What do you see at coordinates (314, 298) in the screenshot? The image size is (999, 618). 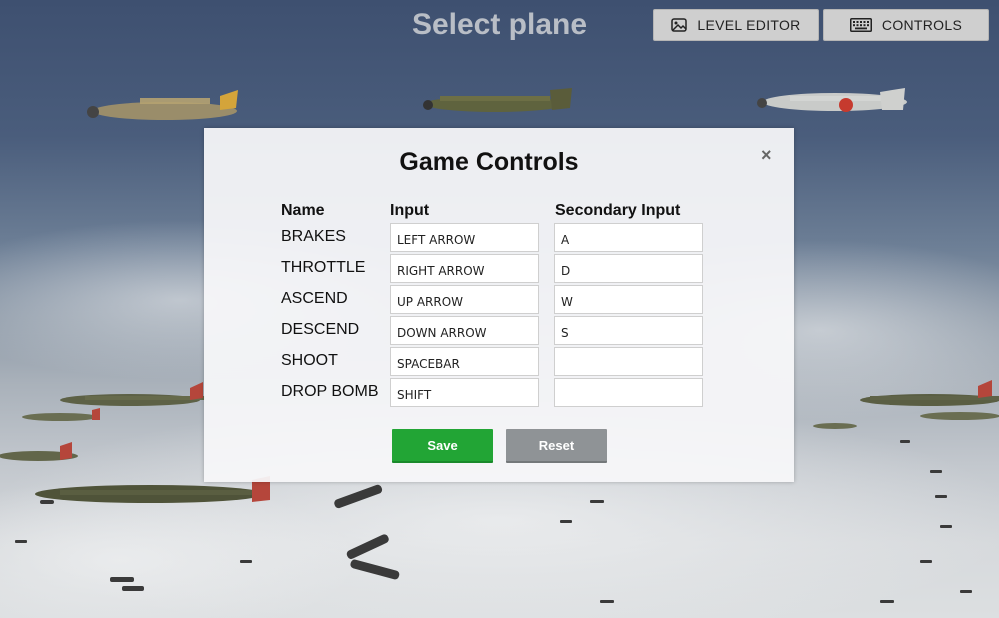 I see `control-name-ascend: ASCEND` at bounding box center [314, 298].